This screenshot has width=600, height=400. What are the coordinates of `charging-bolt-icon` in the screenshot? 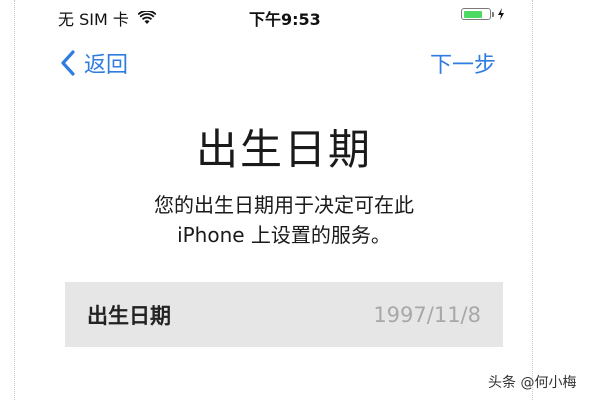 It's located at (501, 14).